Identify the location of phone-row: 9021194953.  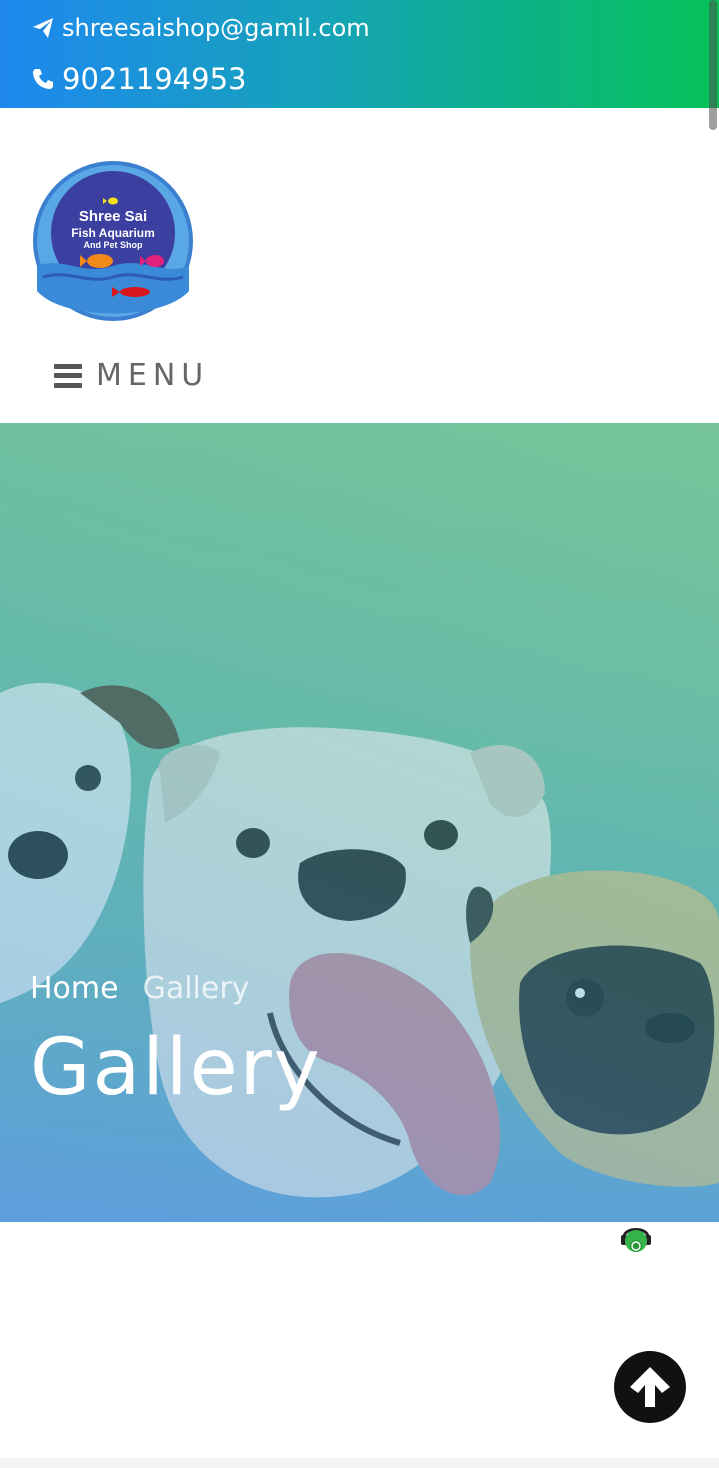
(138, 79).